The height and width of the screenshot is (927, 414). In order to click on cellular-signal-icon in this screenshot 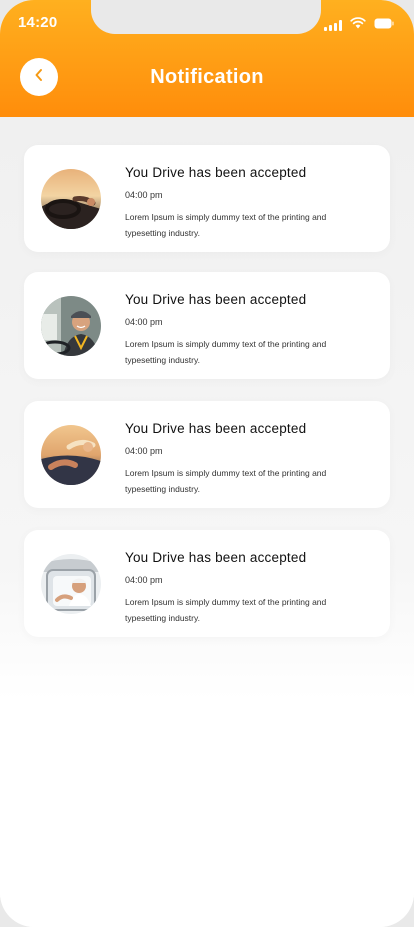, I will do `click(333, 25)`.